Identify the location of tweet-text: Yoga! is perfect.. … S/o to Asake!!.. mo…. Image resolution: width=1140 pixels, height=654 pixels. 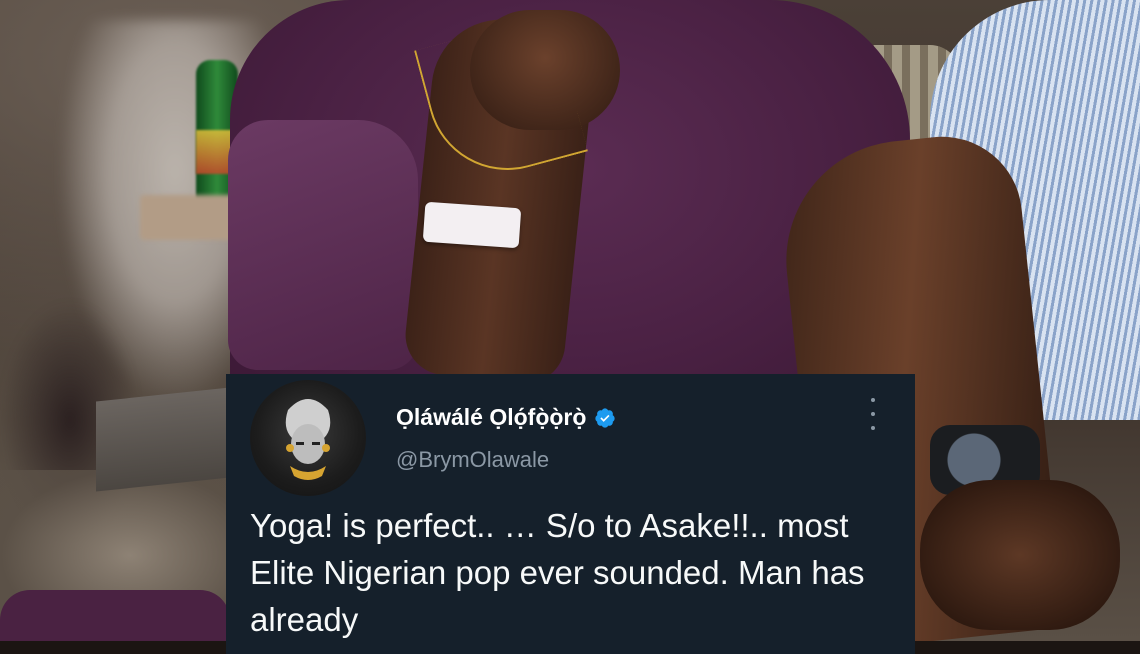
(557, 572).